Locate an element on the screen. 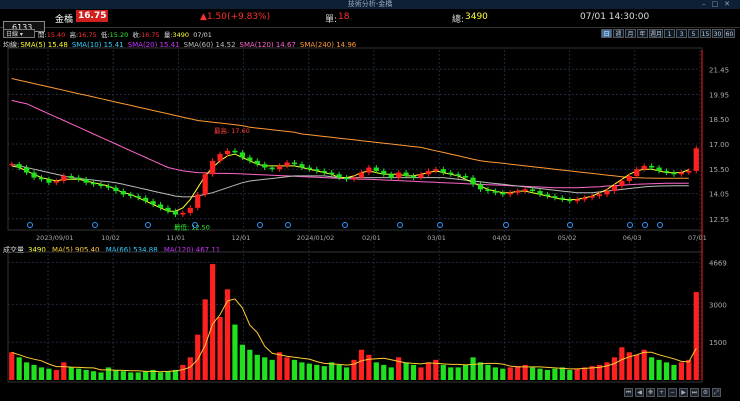  time-tick-label: 06/03 is located at coordinates (632, 238).